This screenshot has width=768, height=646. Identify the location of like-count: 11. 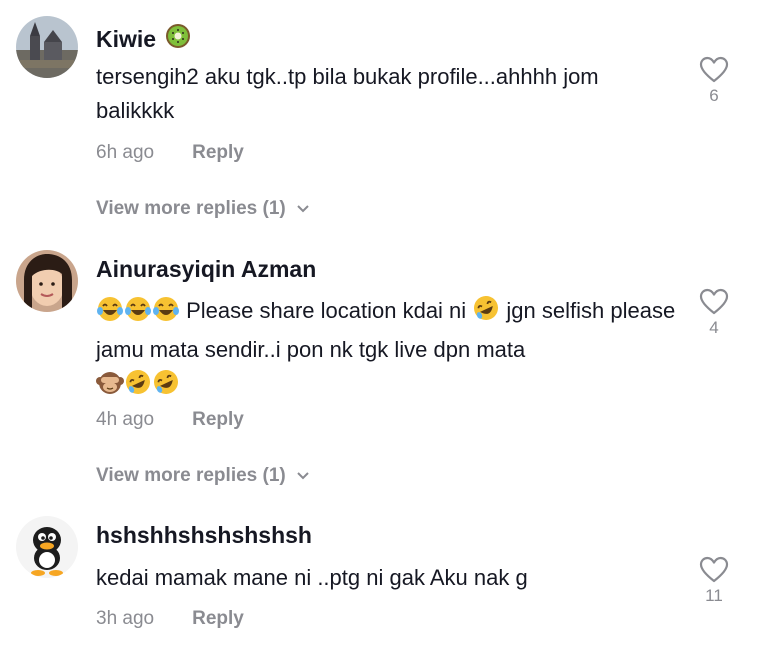
(714, 595).